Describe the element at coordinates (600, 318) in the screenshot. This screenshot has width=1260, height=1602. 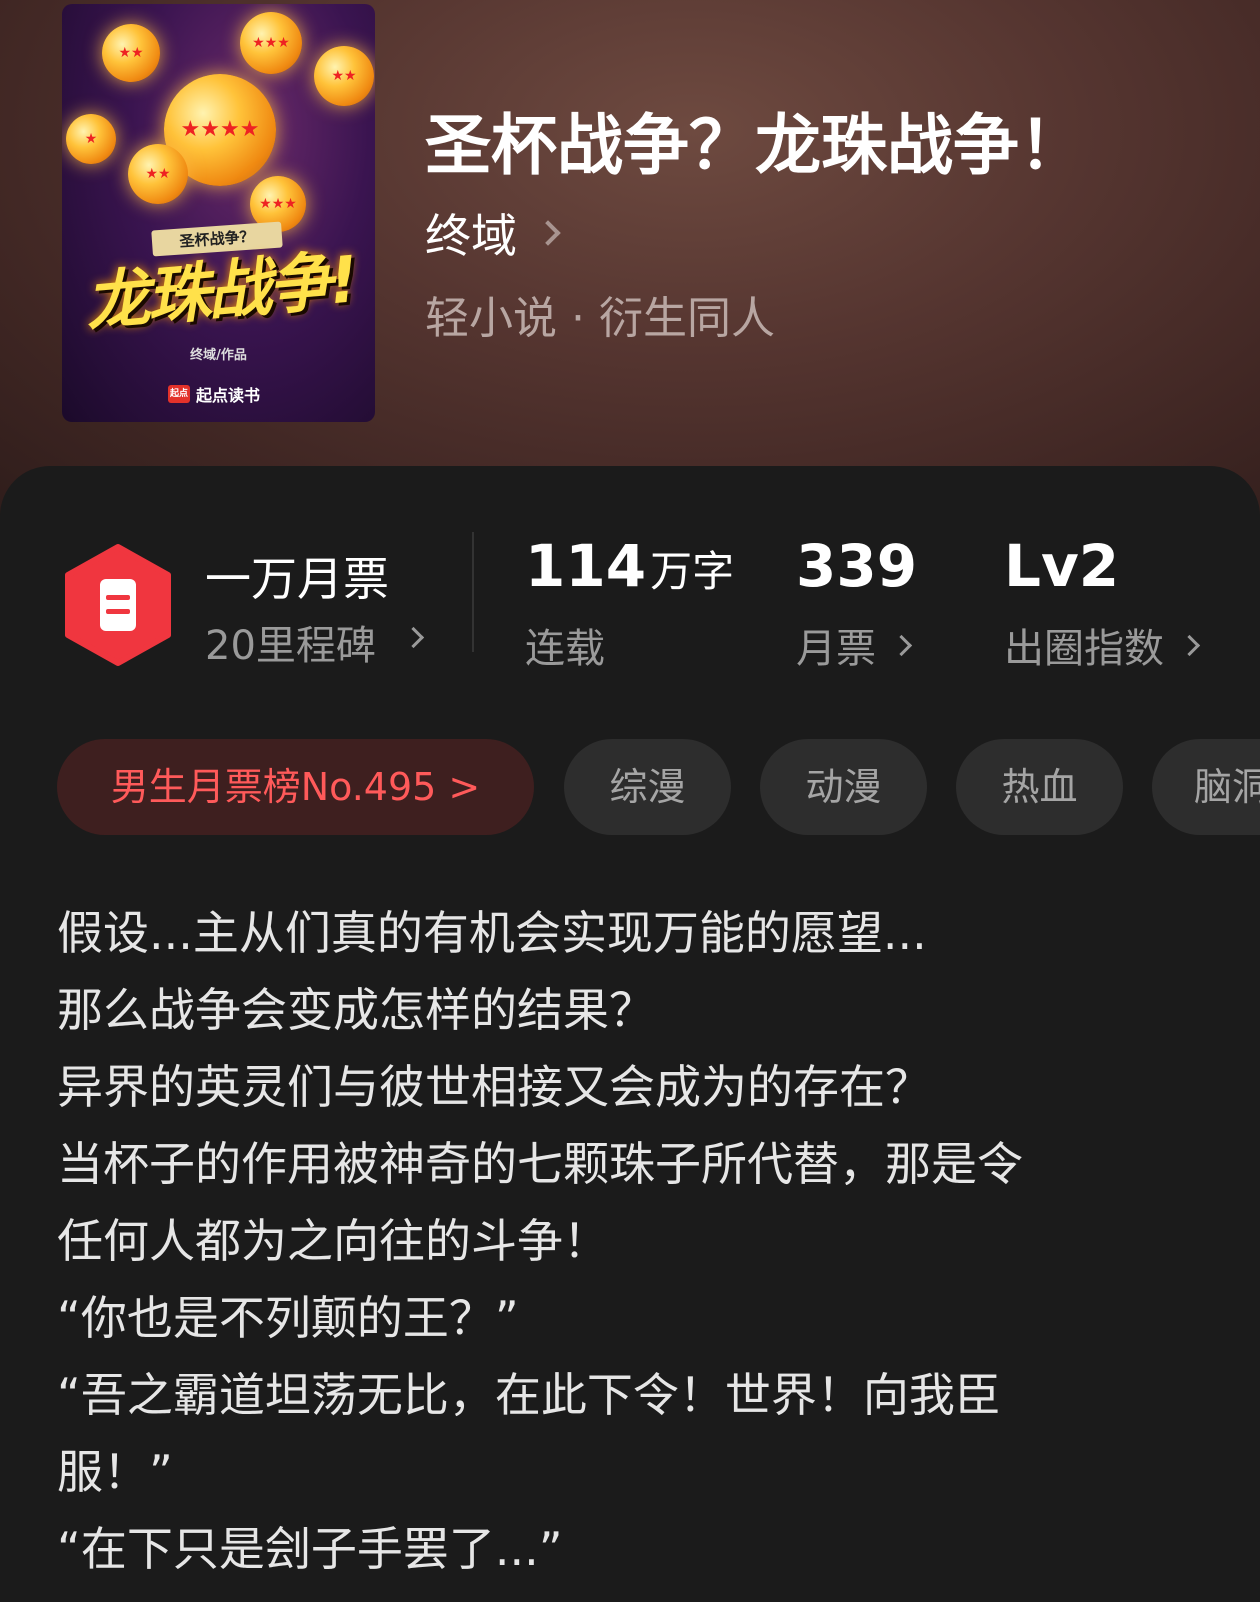
I see `book-genre: 轻小说 · 衍生同人` at that location.